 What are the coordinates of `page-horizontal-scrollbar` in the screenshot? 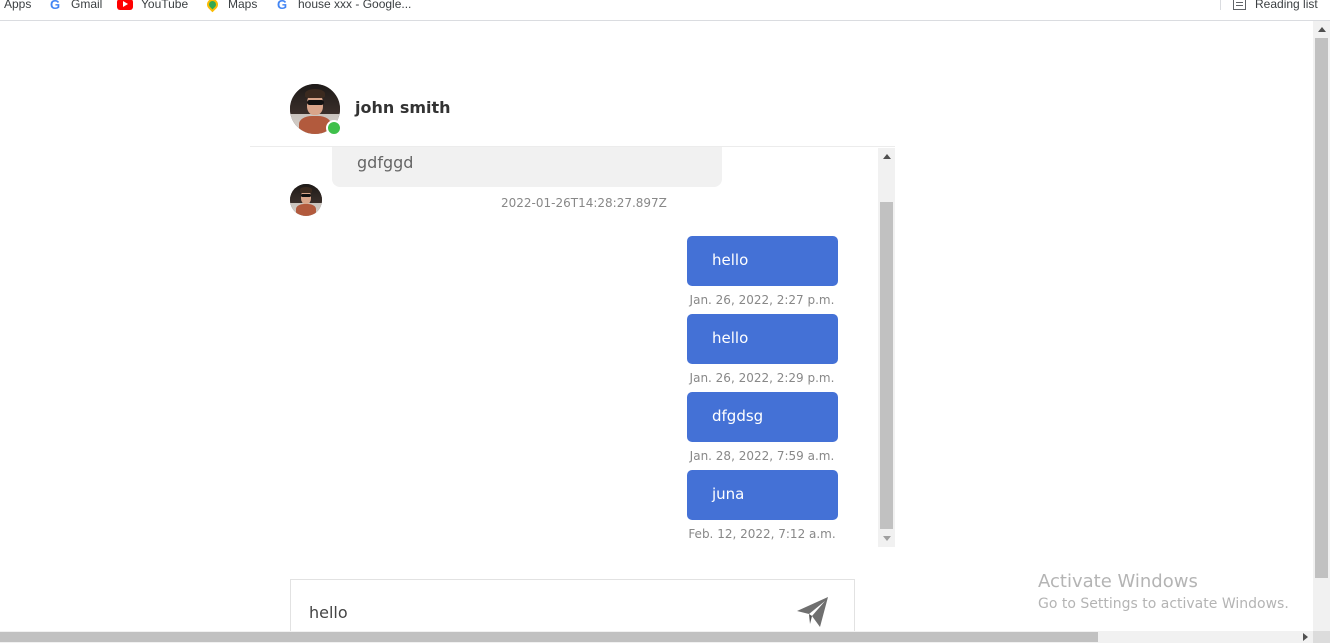 It's located at (656, 637).